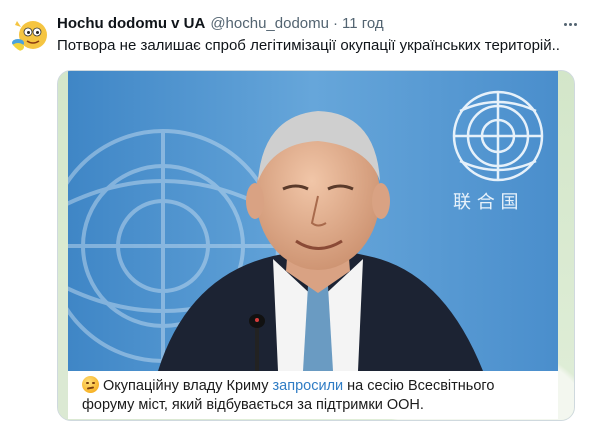 This screenshot has width=598, height=428. I want to click on slightly-smiling-face-icon, so click(90, 384).